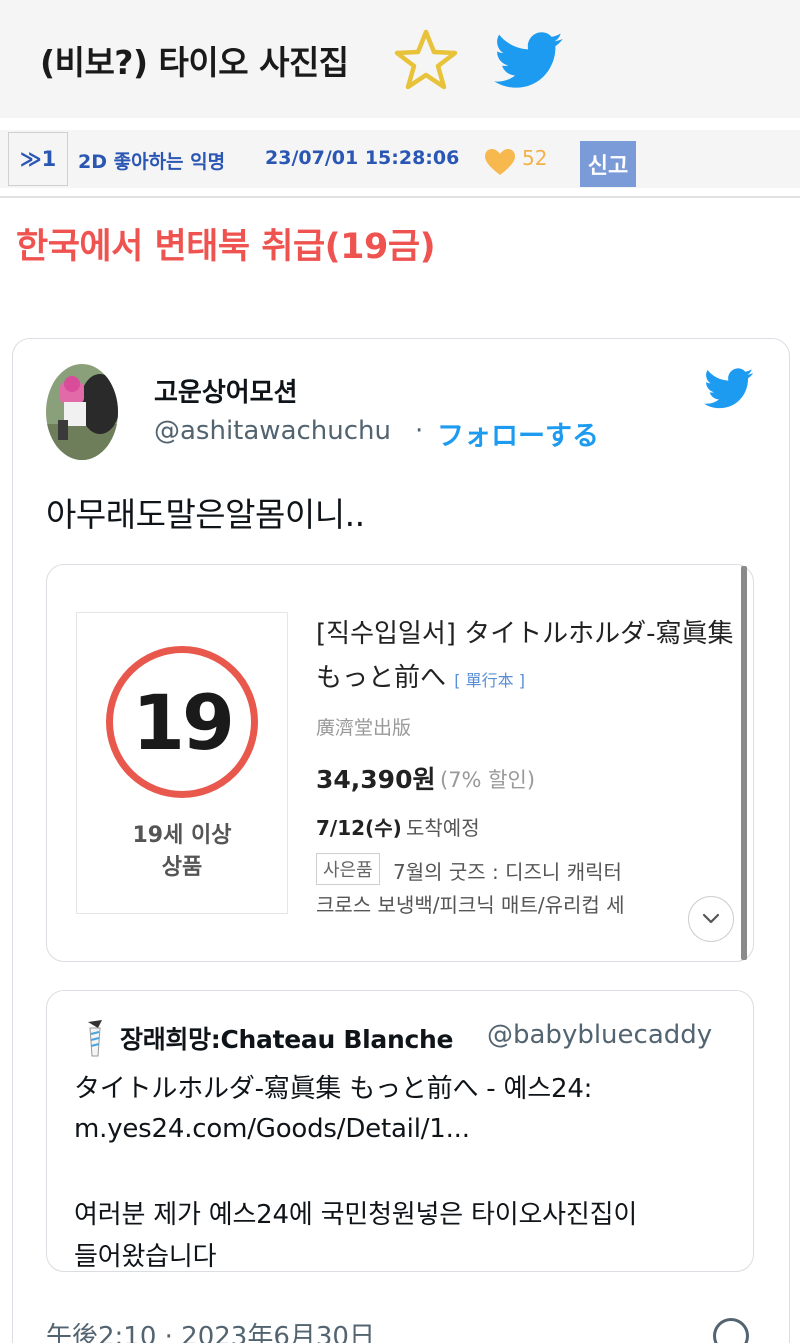 This screenshot has width=800, height=1343. What do you see at coordinates (362, 158) in the screenshot?
I see `post-datetime: 23/07/01 15:28:06` at bounding box center [362, 158].